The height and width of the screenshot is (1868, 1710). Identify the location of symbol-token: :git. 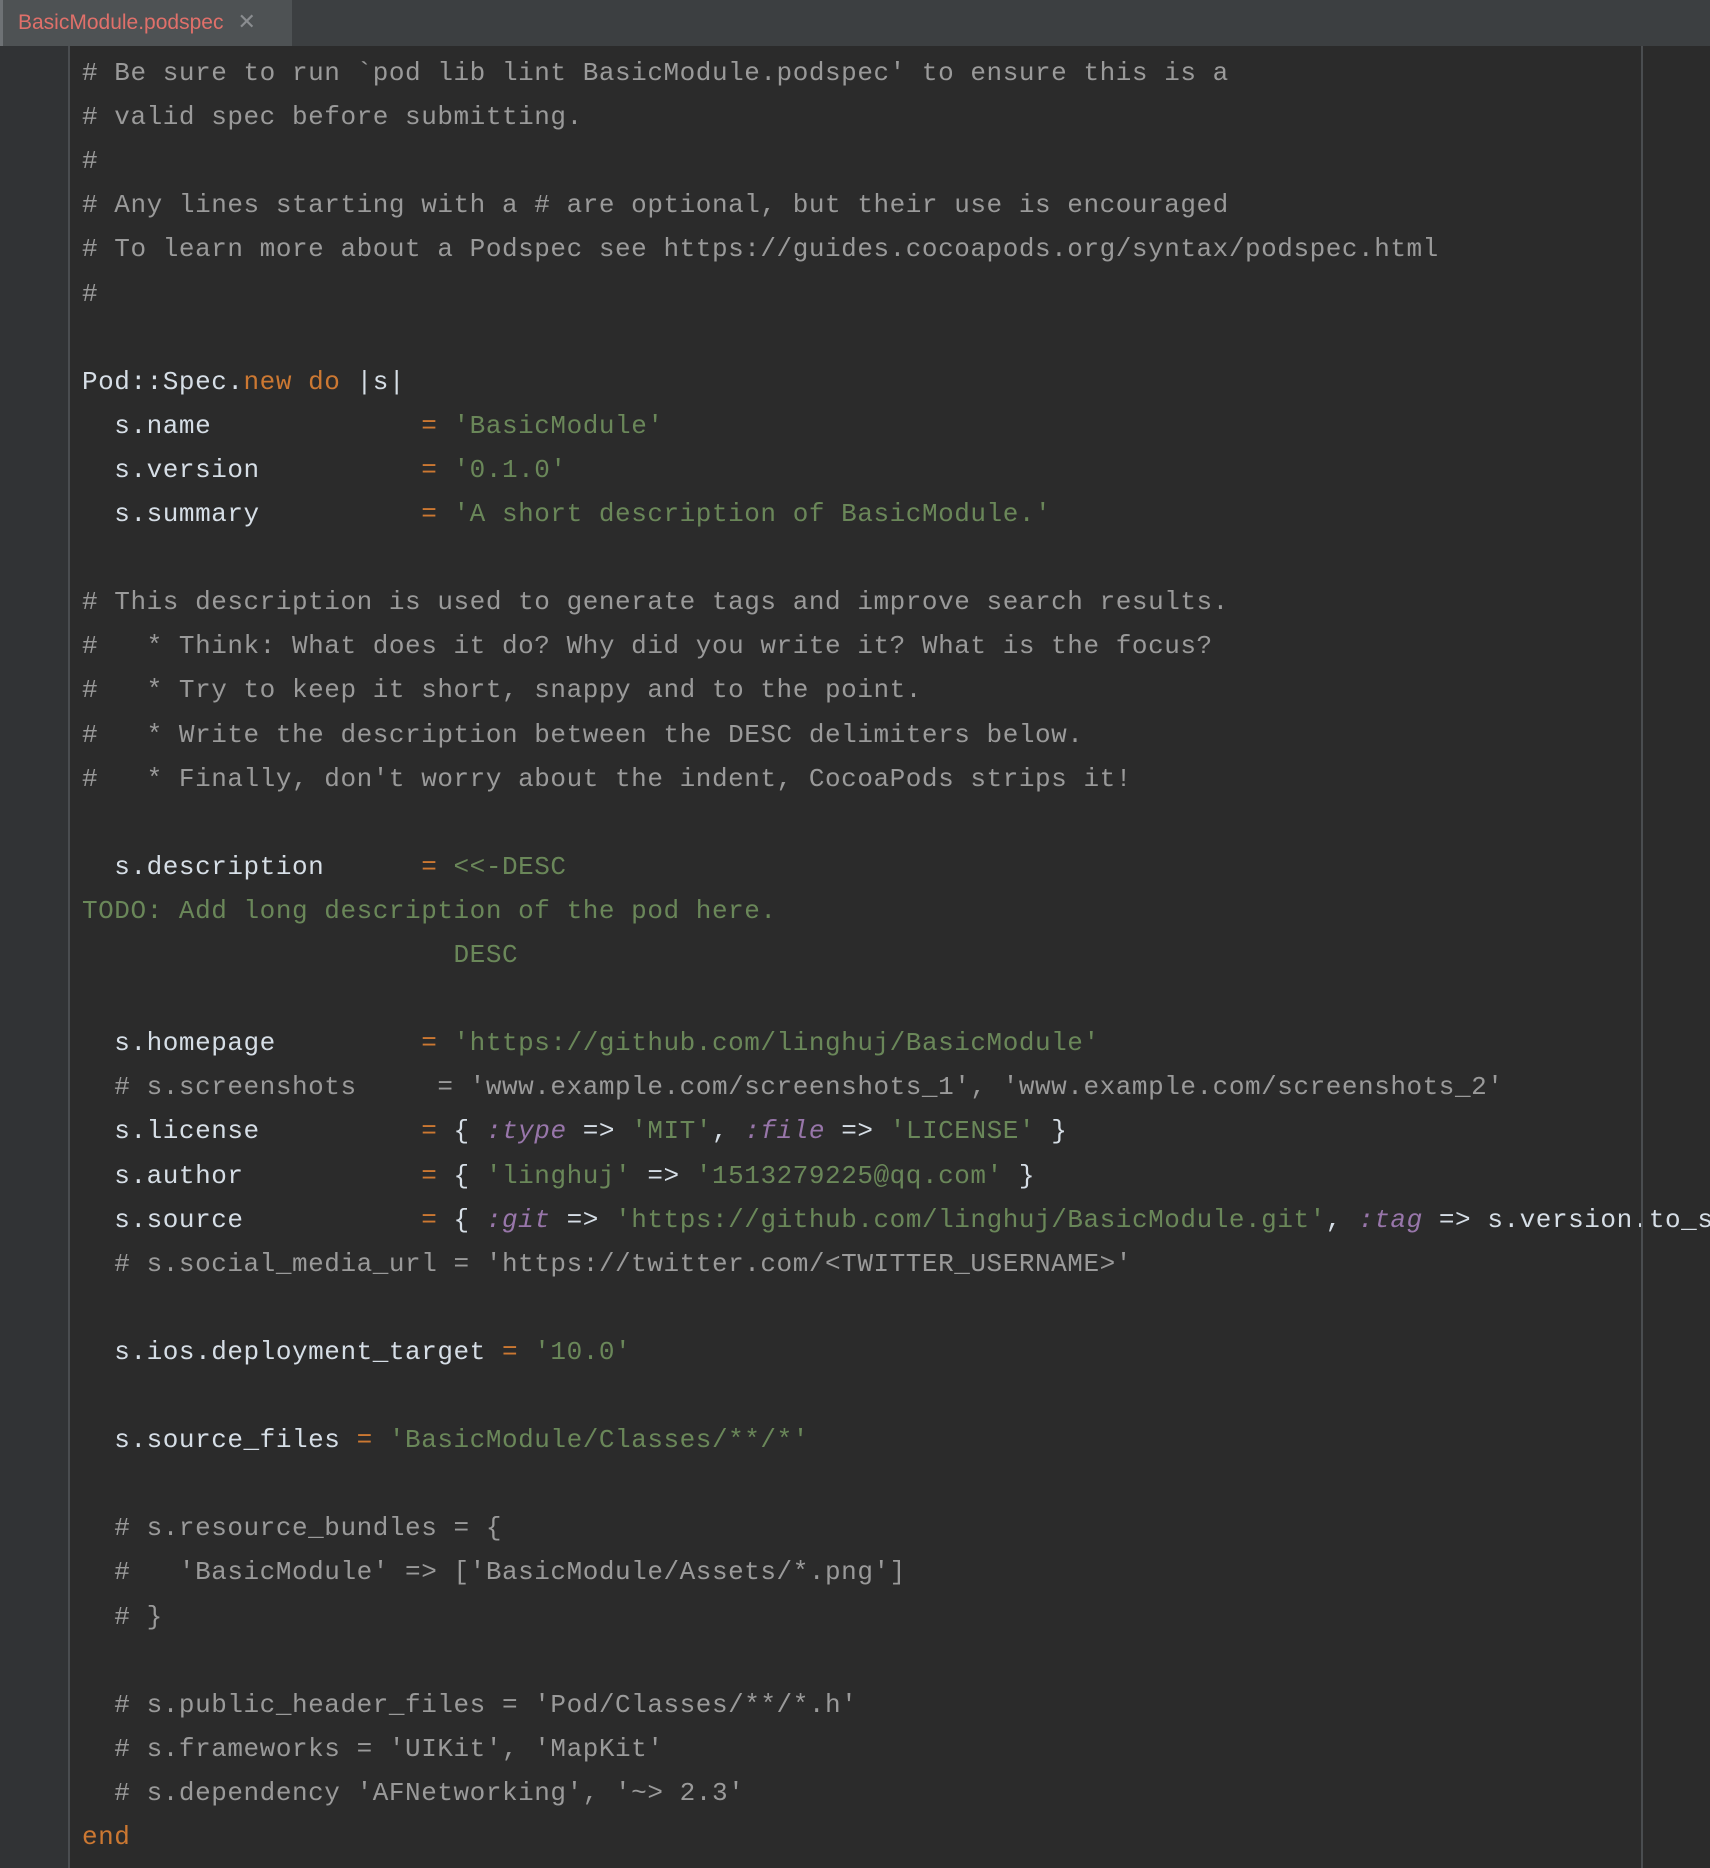
(518, 1219).